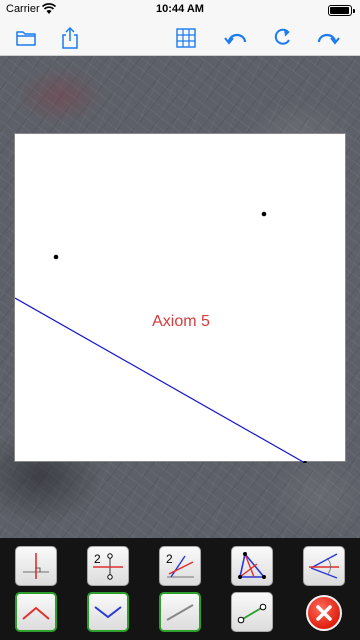 This screenshot has height=640, width=360. I want to click on valley-fold-red-icon, so click(36, 613).